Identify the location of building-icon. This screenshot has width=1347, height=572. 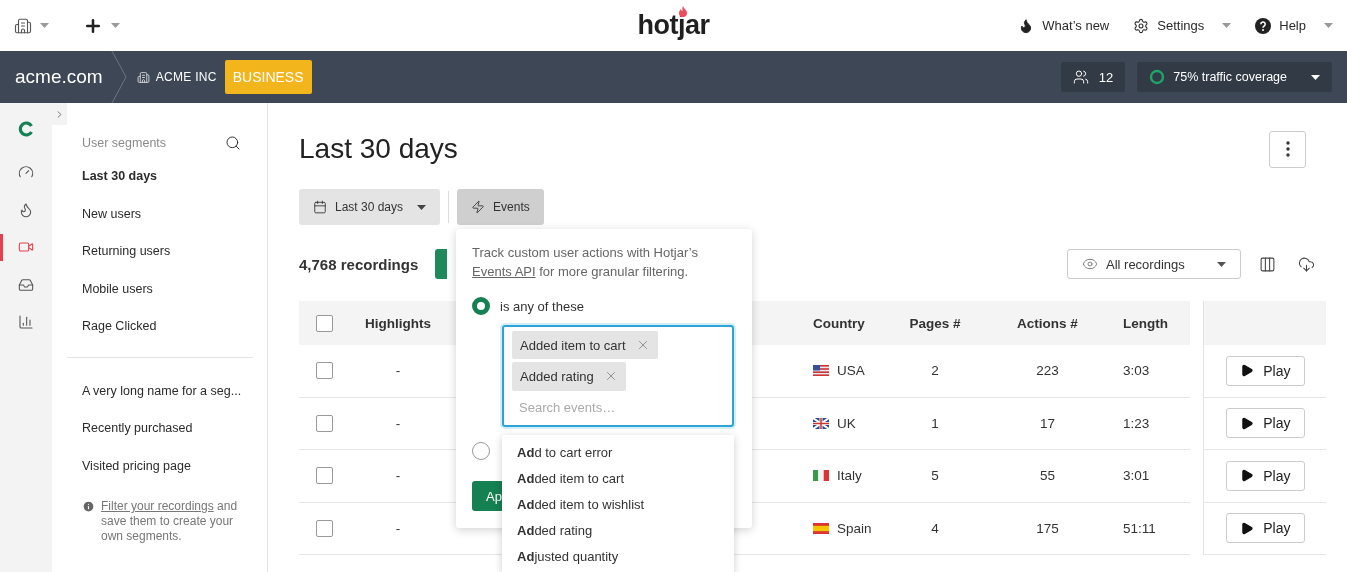
(143, 77).